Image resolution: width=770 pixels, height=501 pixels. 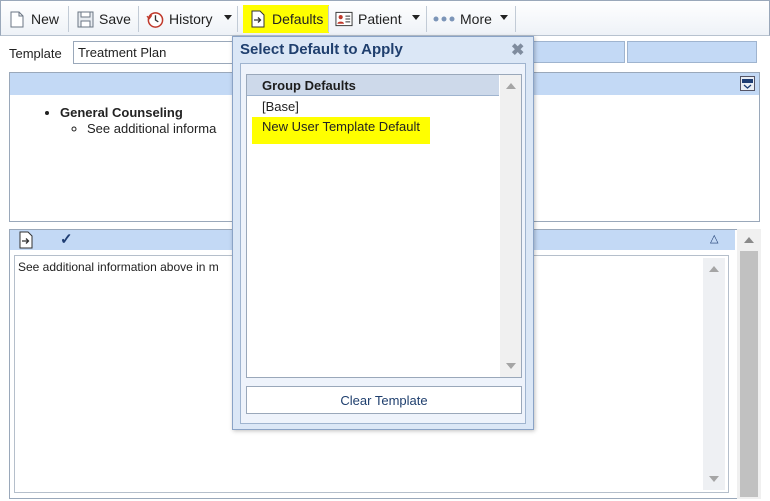 I want to click on history-label: History, so click(x=191, y=19).